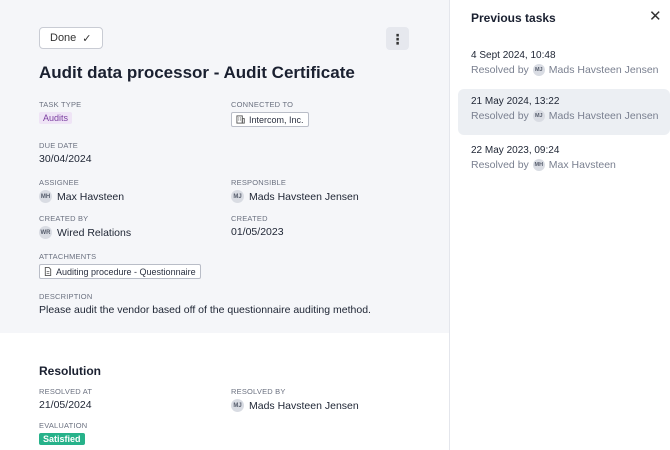 The height and width of the screenshot is (450, 670). Describe the element at coordinates (63, 425) in the screenshot. I see `evaluation-label: EVALUATION` at that location.